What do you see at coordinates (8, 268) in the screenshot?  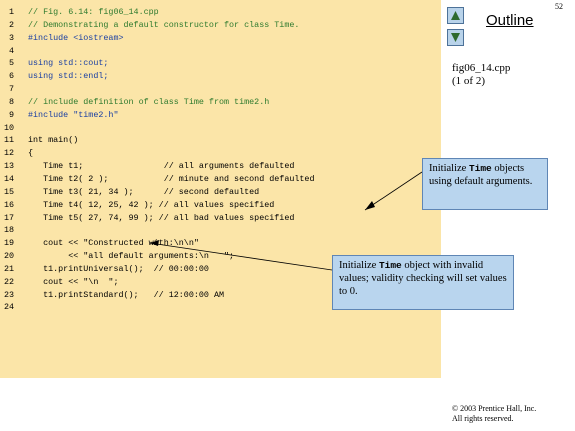 I see `line-number: 21` at bounding box center [8, 268].